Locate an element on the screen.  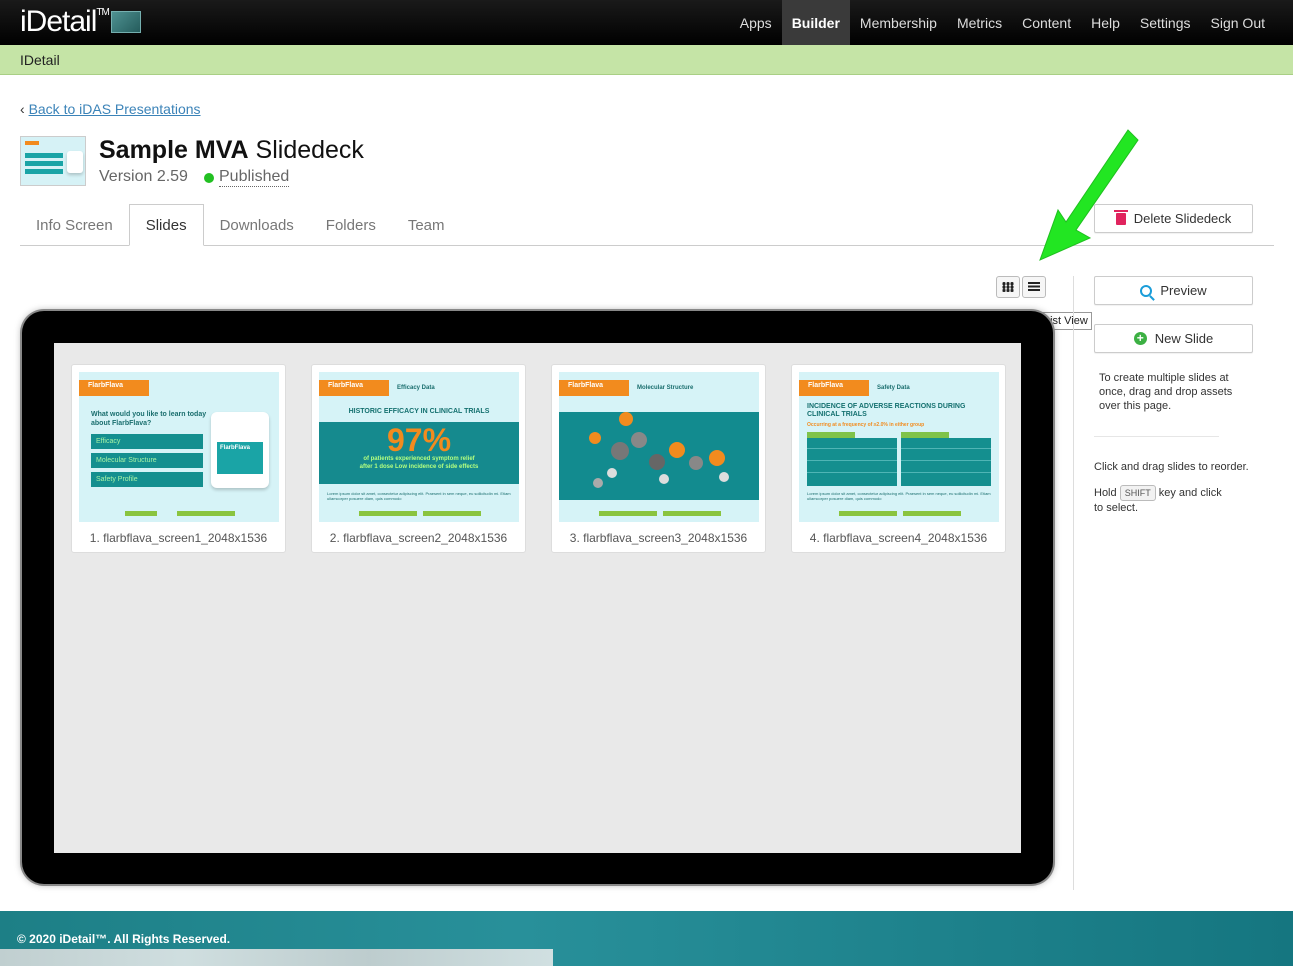
help-hold: Hold is located at coordinates (1105, 493).